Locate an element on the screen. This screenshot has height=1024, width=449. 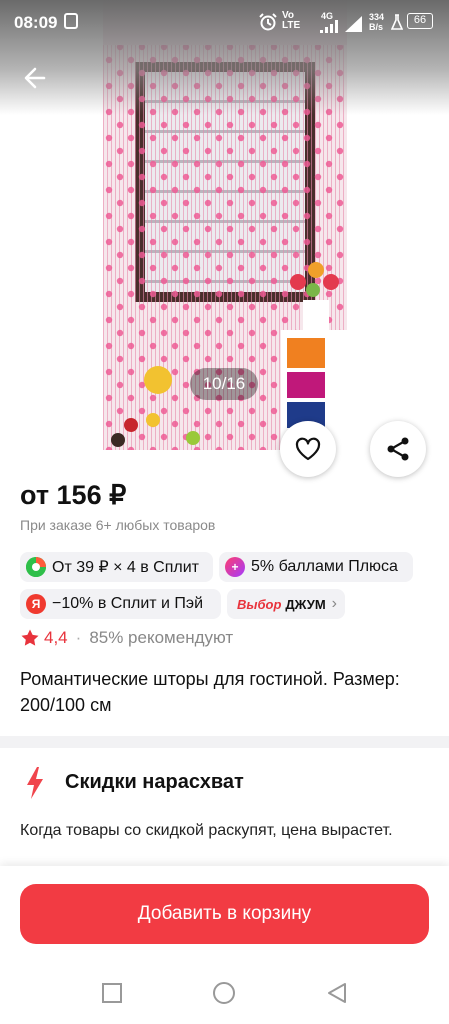
choice-name: ДЖУМ is located at coordinates (305, 604).